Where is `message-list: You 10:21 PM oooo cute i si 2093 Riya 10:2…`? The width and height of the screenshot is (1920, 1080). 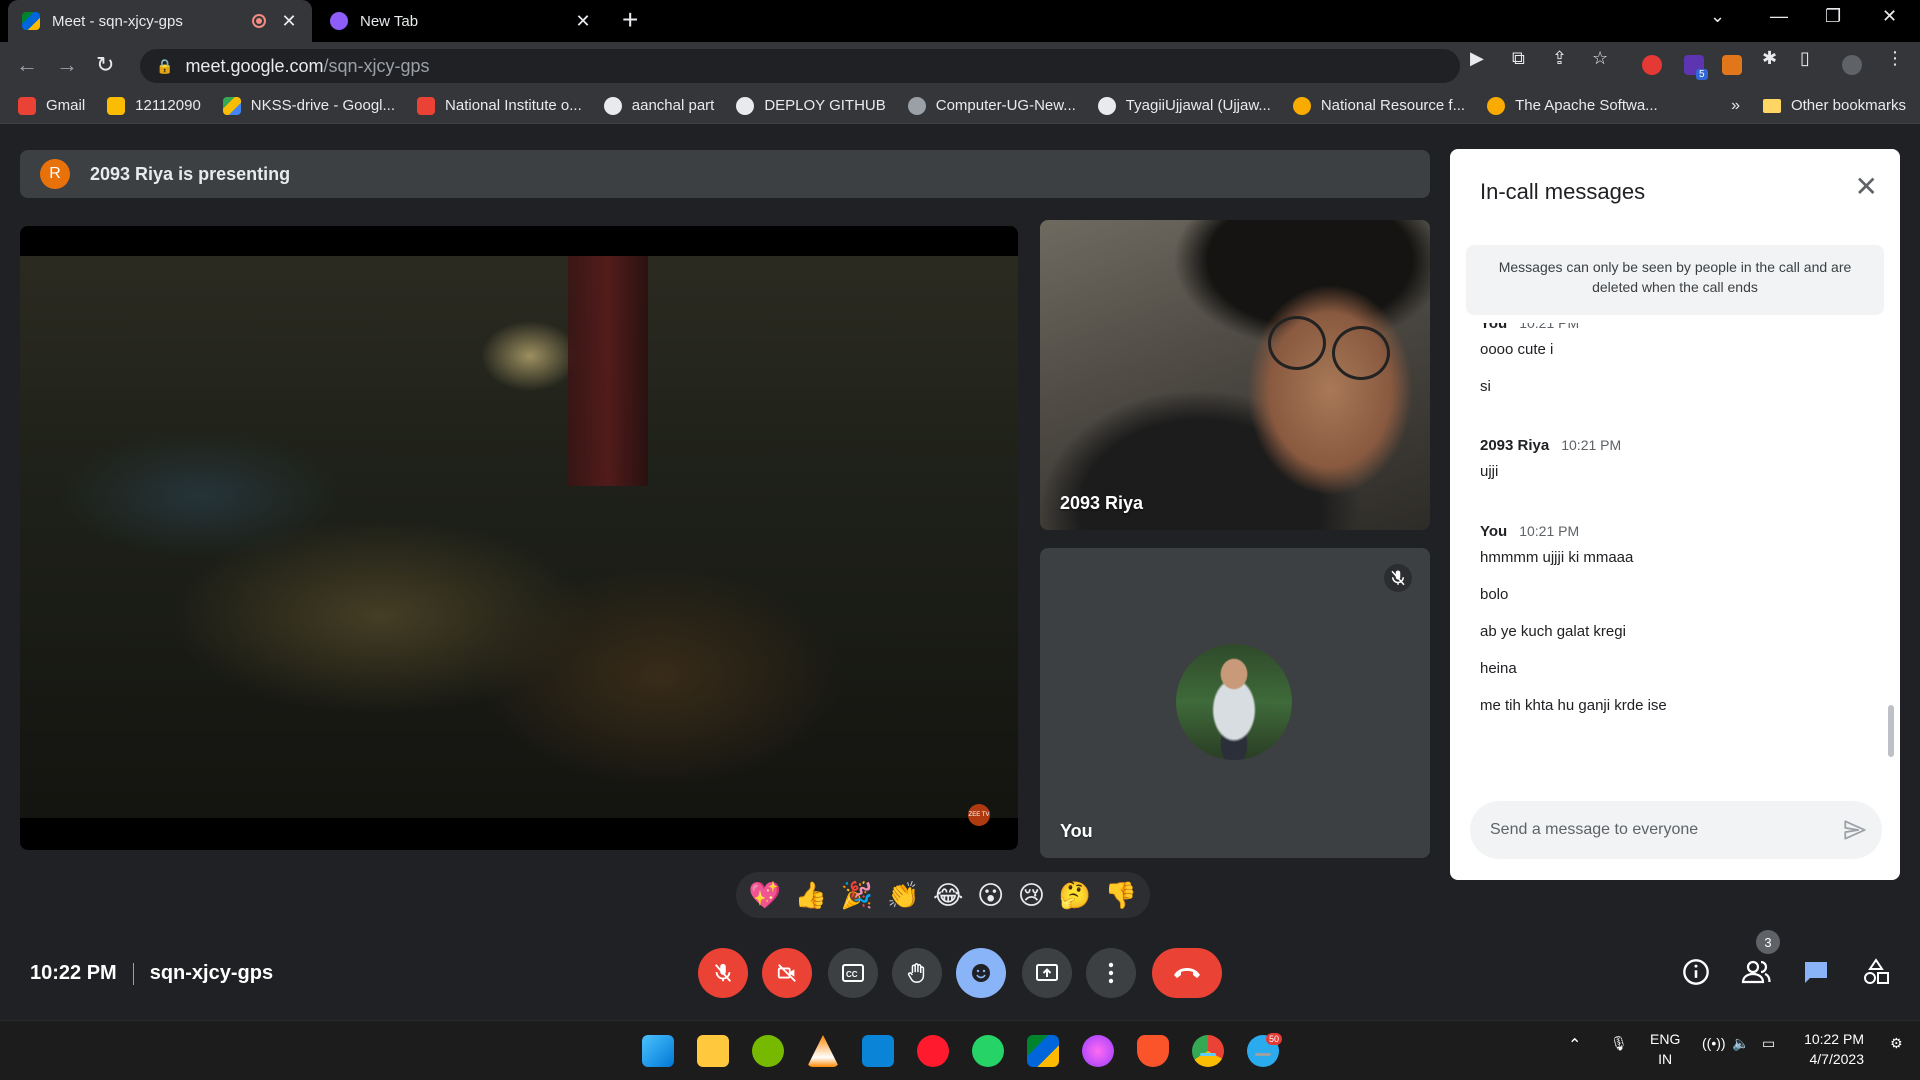 message-list: You 10:21 PM oooo cute i si 2093 Riya 10:2… is located at coordinates (1675, 543).